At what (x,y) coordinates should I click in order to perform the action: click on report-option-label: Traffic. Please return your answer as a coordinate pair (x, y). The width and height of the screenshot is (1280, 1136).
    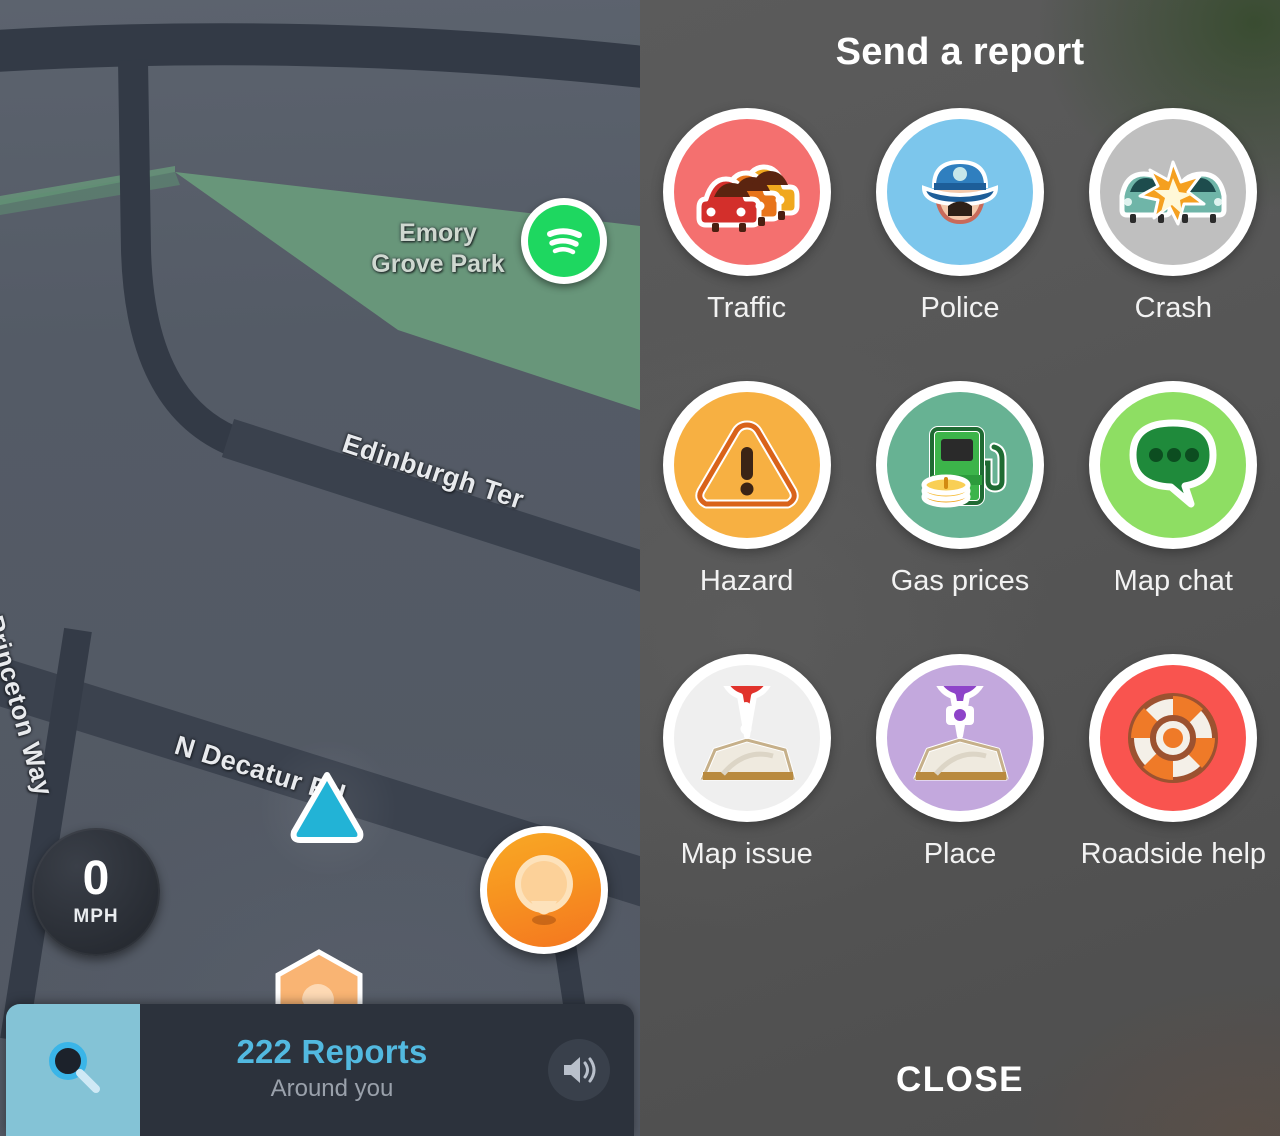
    Looking at the image, I should click on (747, 308).